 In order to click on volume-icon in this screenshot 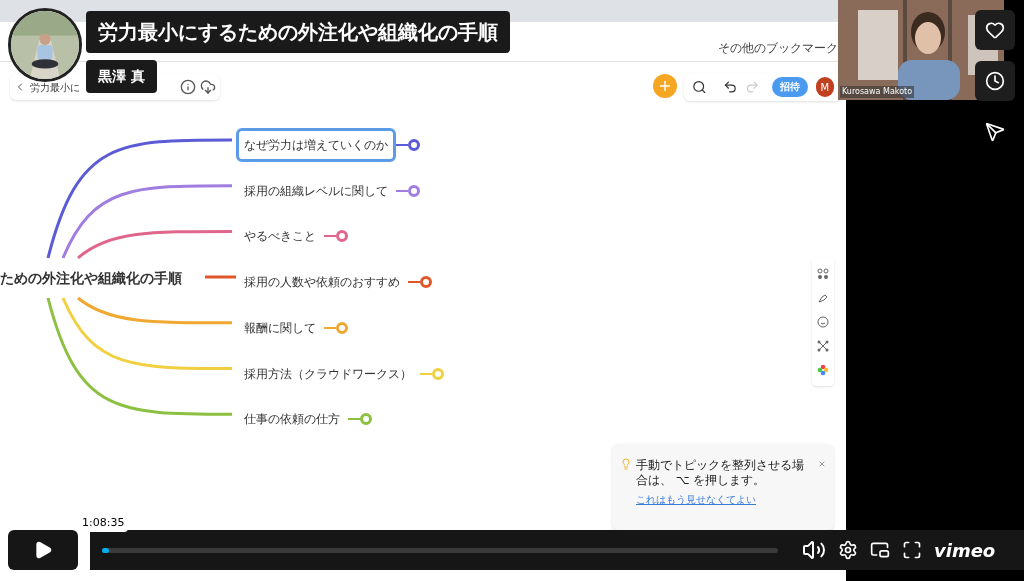, I will do `click(814, 550)`.